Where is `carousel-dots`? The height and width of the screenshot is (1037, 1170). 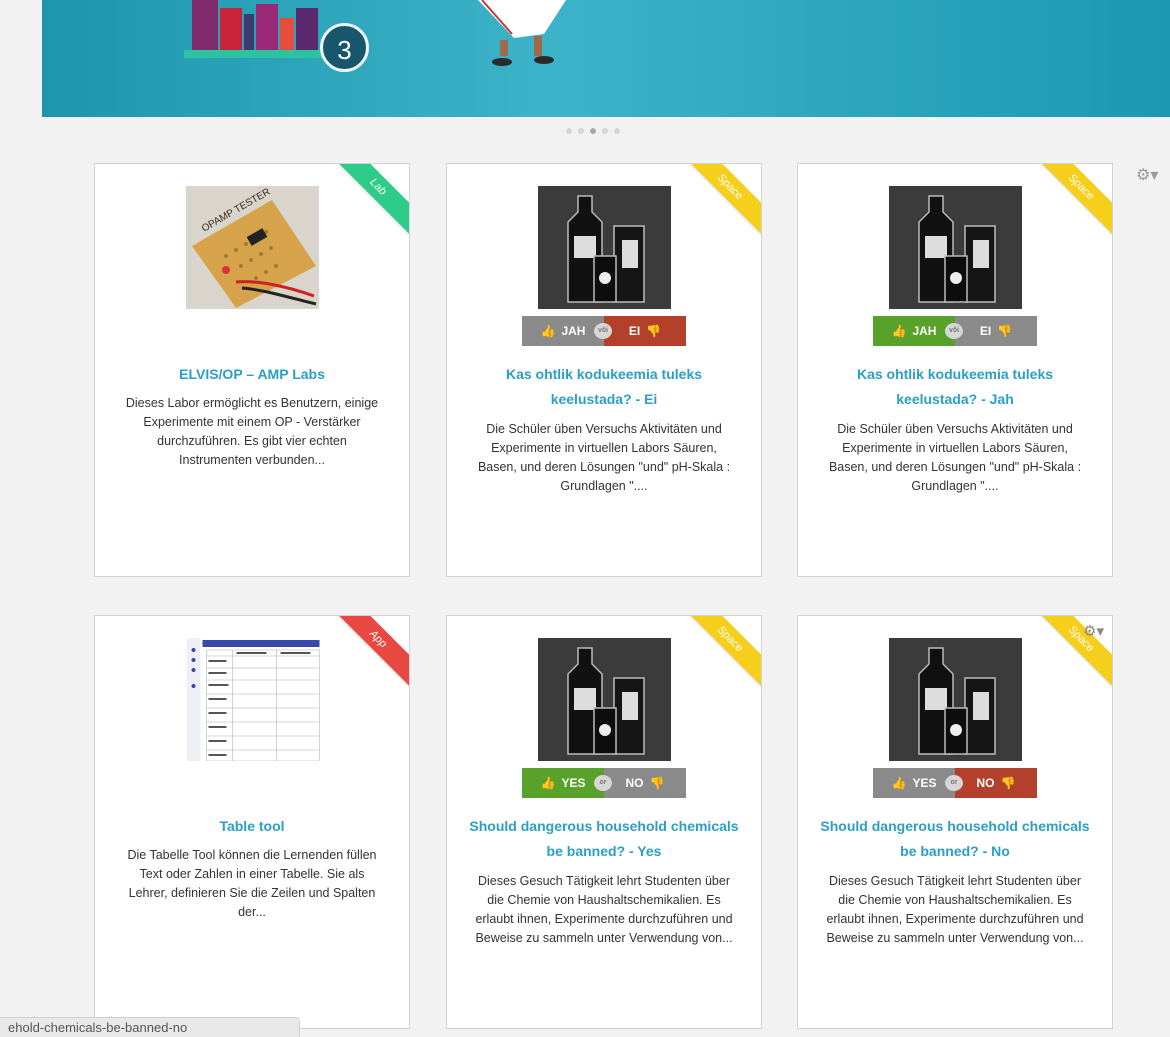 carousel-dots is located at coordinates (593, 132).